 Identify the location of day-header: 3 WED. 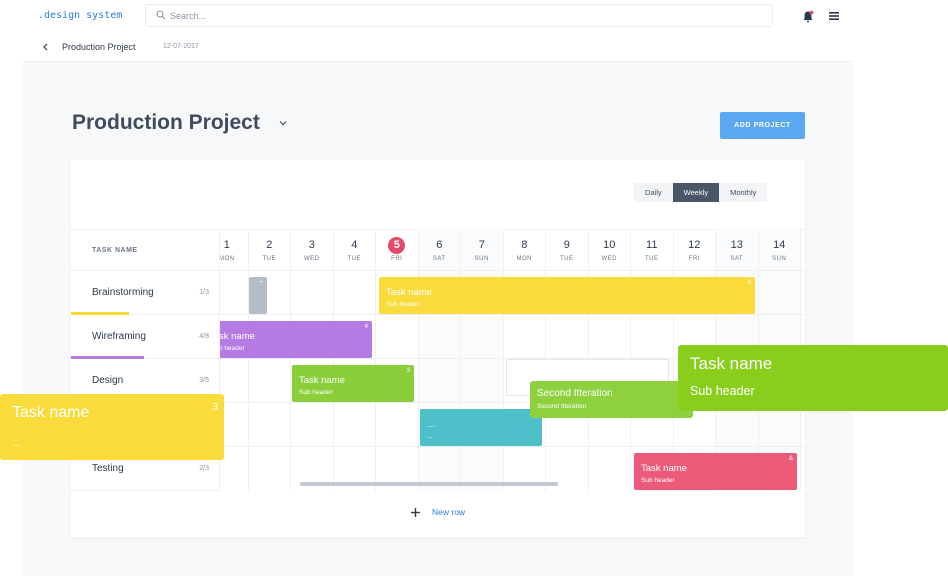
(312, 250).